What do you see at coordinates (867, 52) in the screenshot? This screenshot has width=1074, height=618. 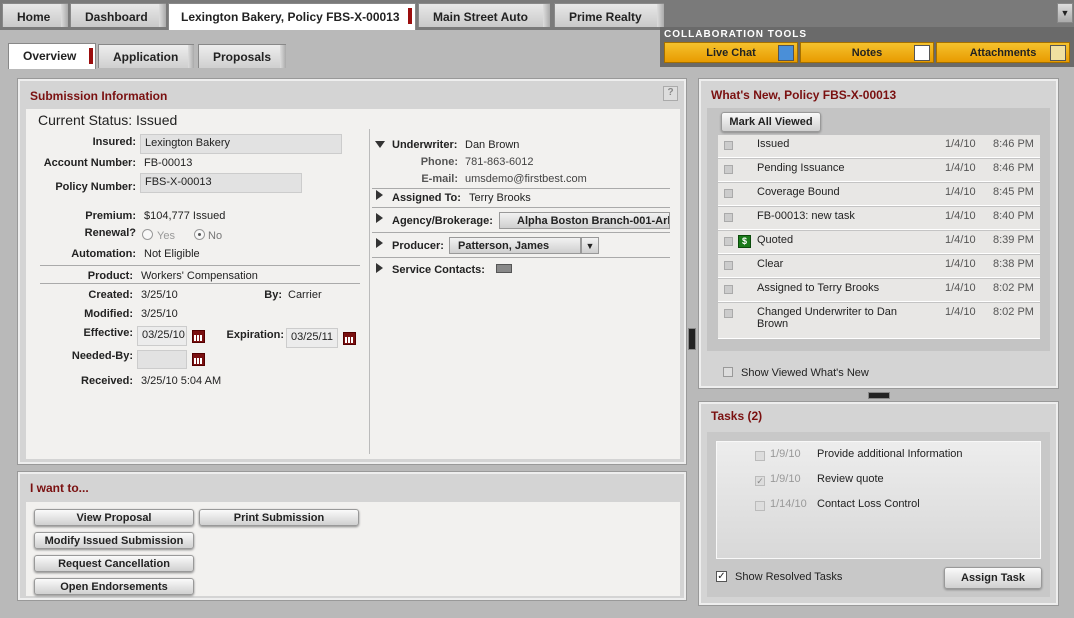 I see `notes-button: Notes` at bounding box center [867, 52].